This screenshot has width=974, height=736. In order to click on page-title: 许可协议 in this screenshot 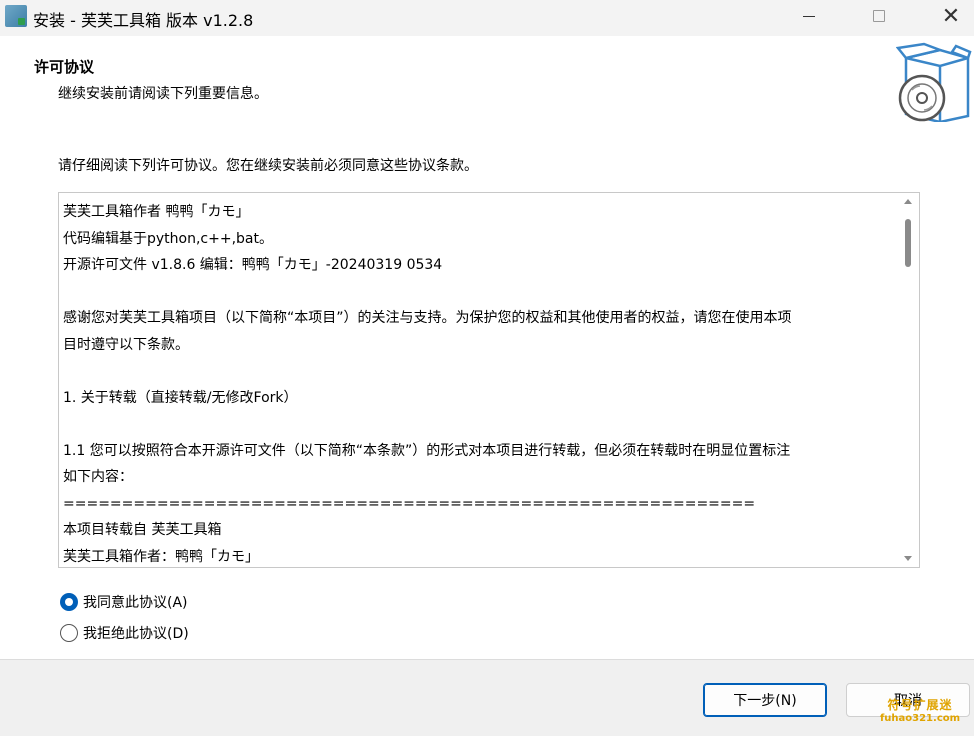, I will do `click(64, 67)`.